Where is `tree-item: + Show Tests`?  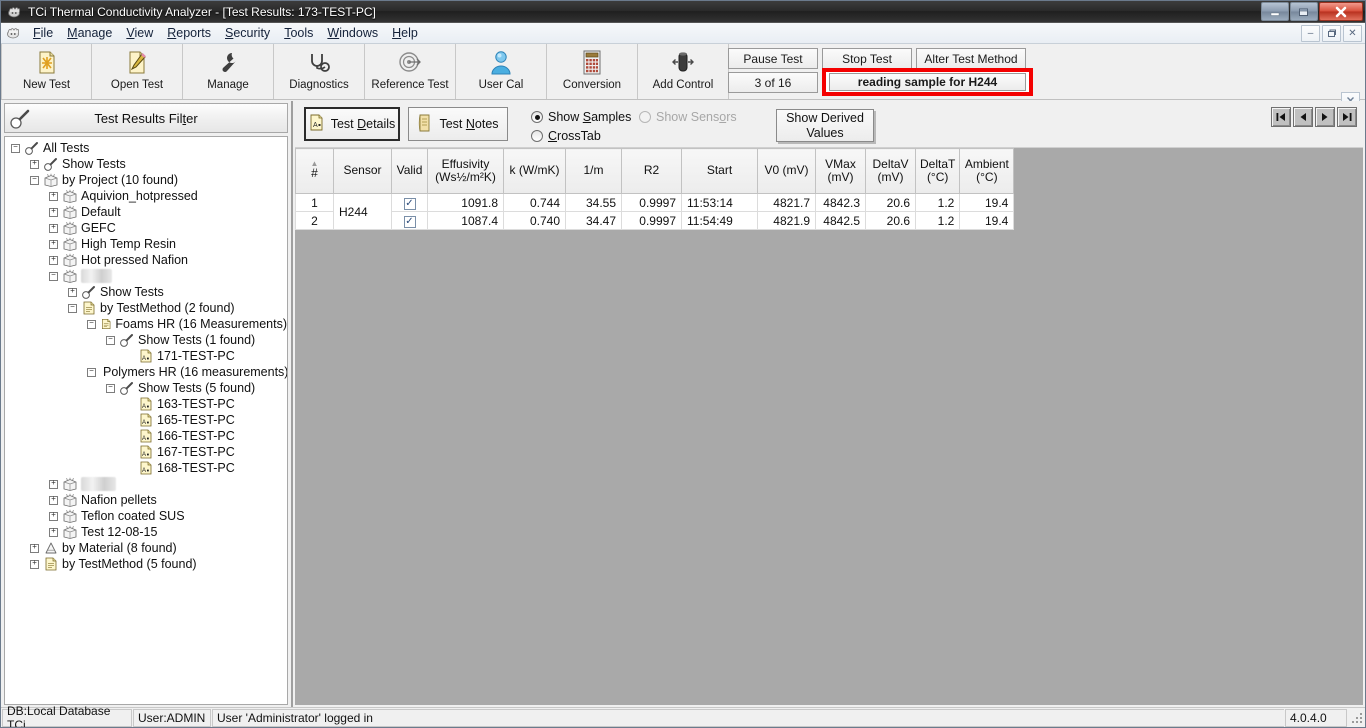 tree-item: + Show Tests is located at coordinates (146, 292).